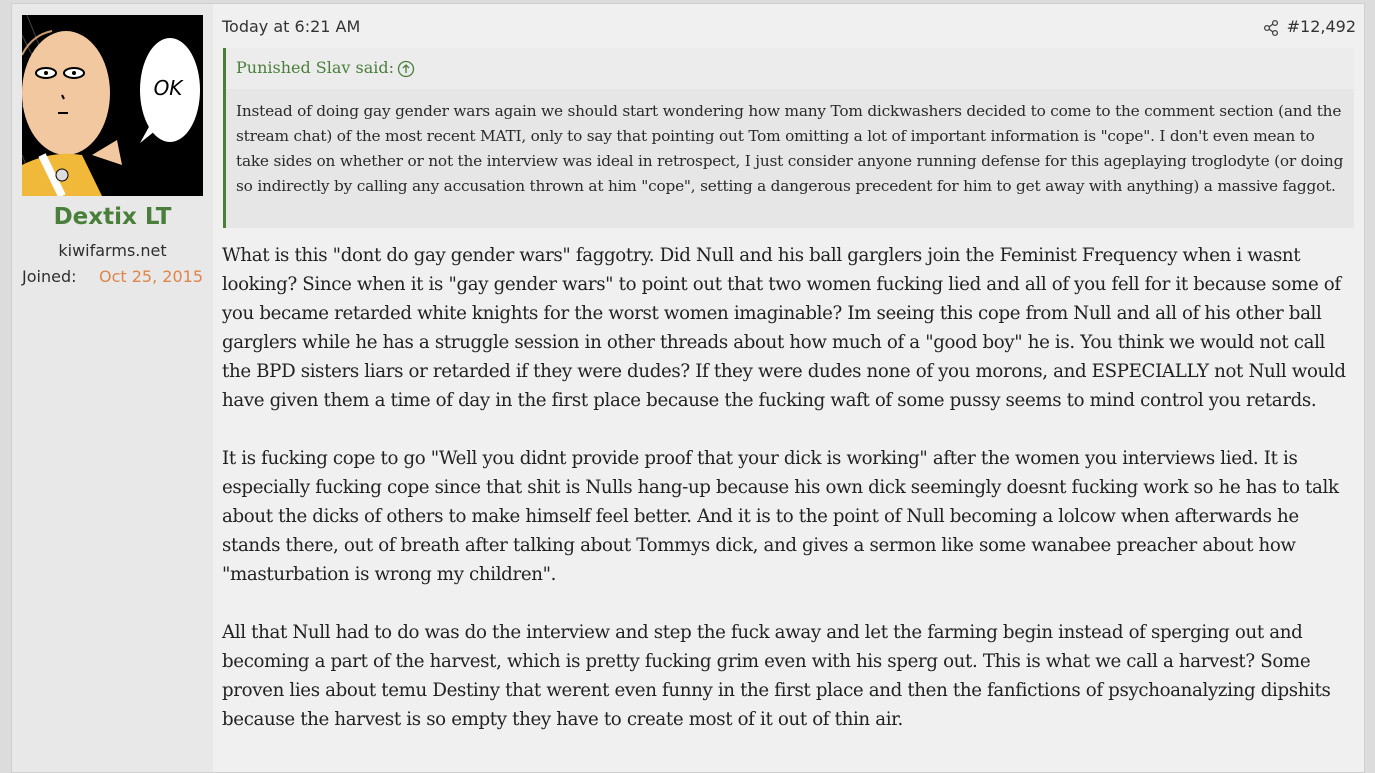 This screenshot has height=773, width=1375. Describe the element at coordinates (112, 250) in the screenshot. I see `user-title: kiwifarms.net` at that location.